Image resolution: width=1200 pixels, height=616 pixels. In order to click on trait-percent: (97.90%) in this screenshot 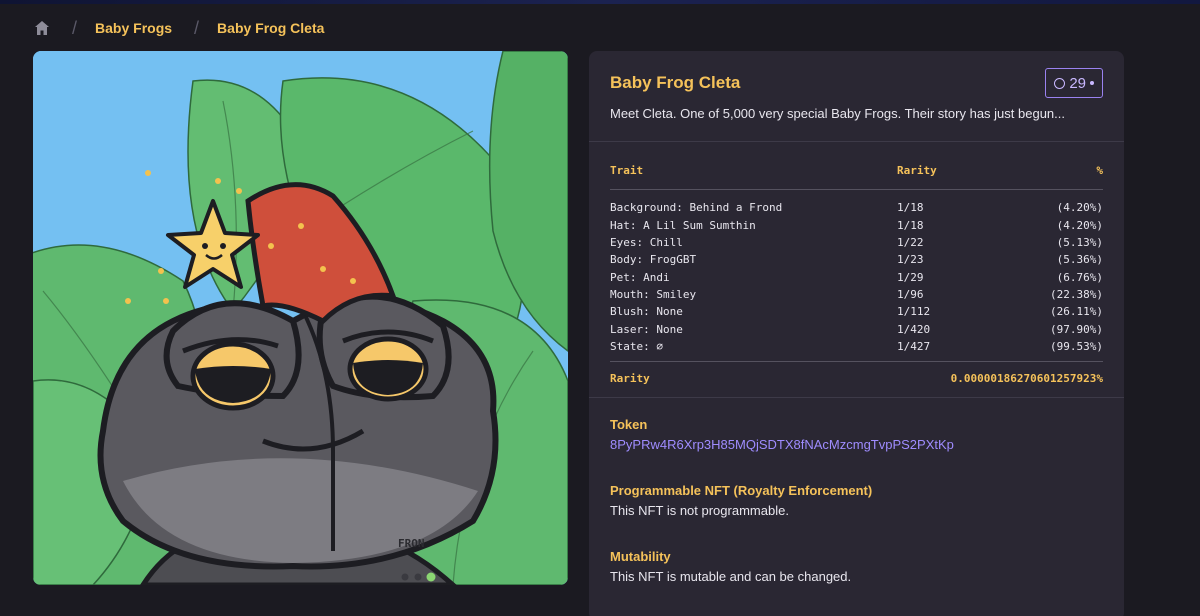, I will do `click(1076, 329)`.